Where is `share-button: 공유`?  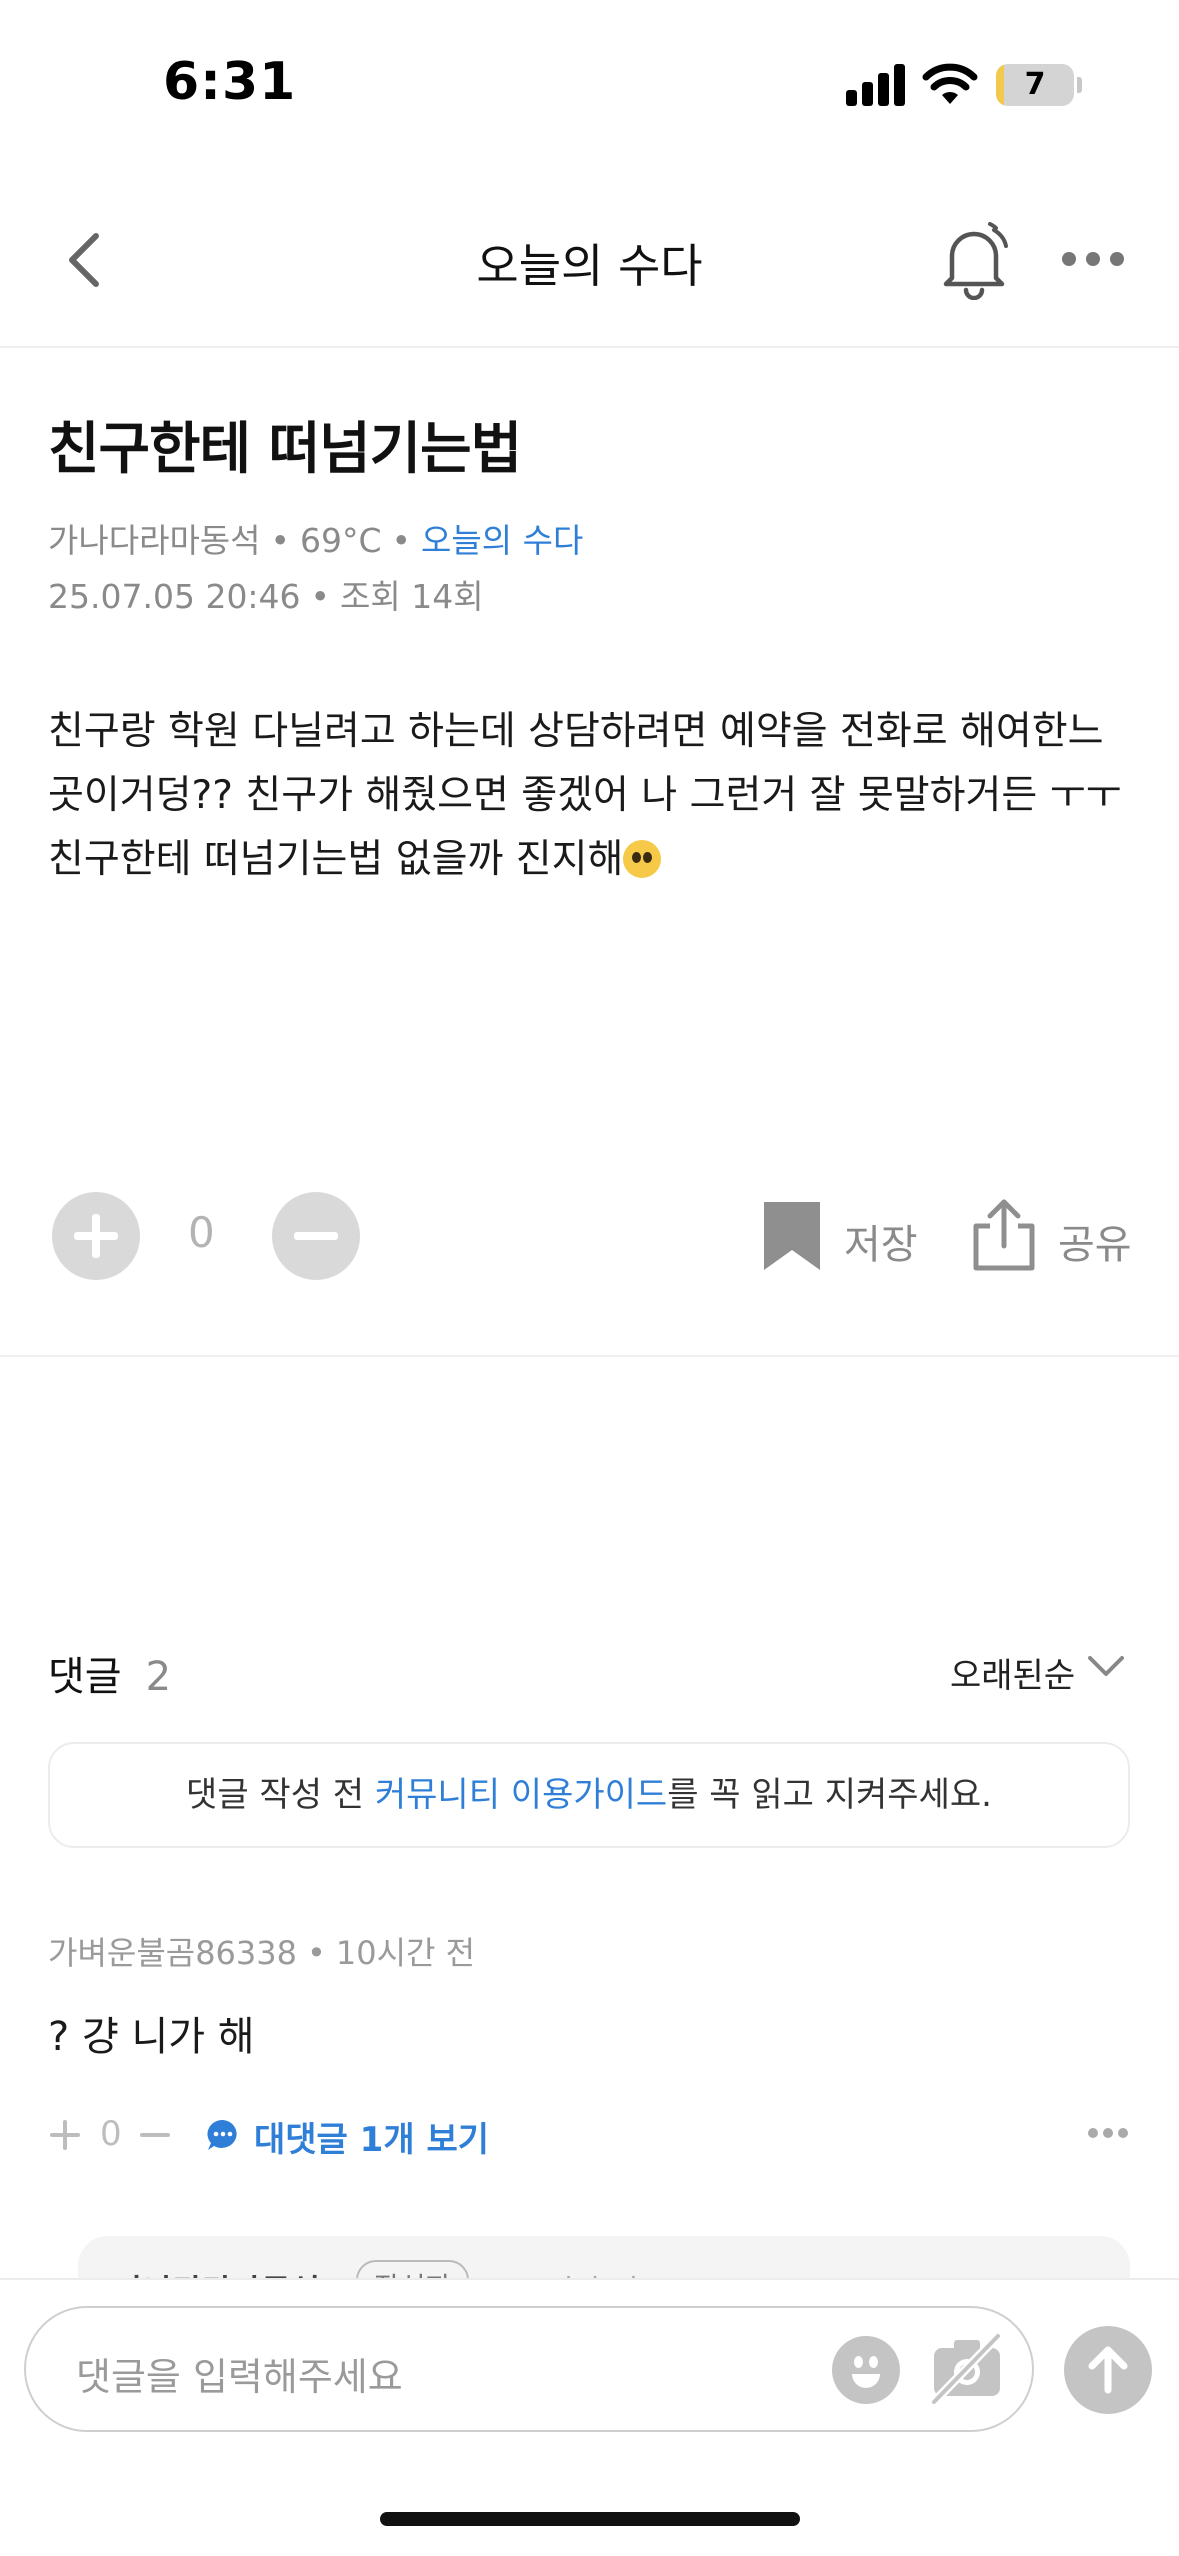 share-button: 공유 is located at coordinates (1058, 1236).